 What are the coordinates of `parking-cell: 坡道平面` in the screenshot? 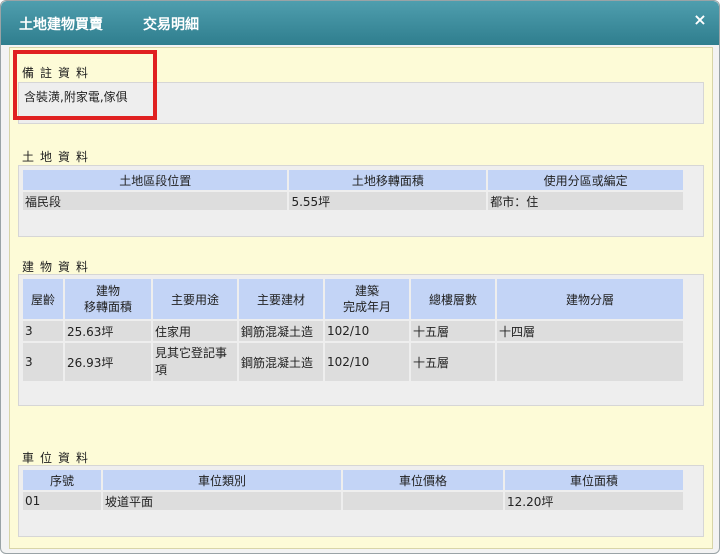 It's located at (222, 501).